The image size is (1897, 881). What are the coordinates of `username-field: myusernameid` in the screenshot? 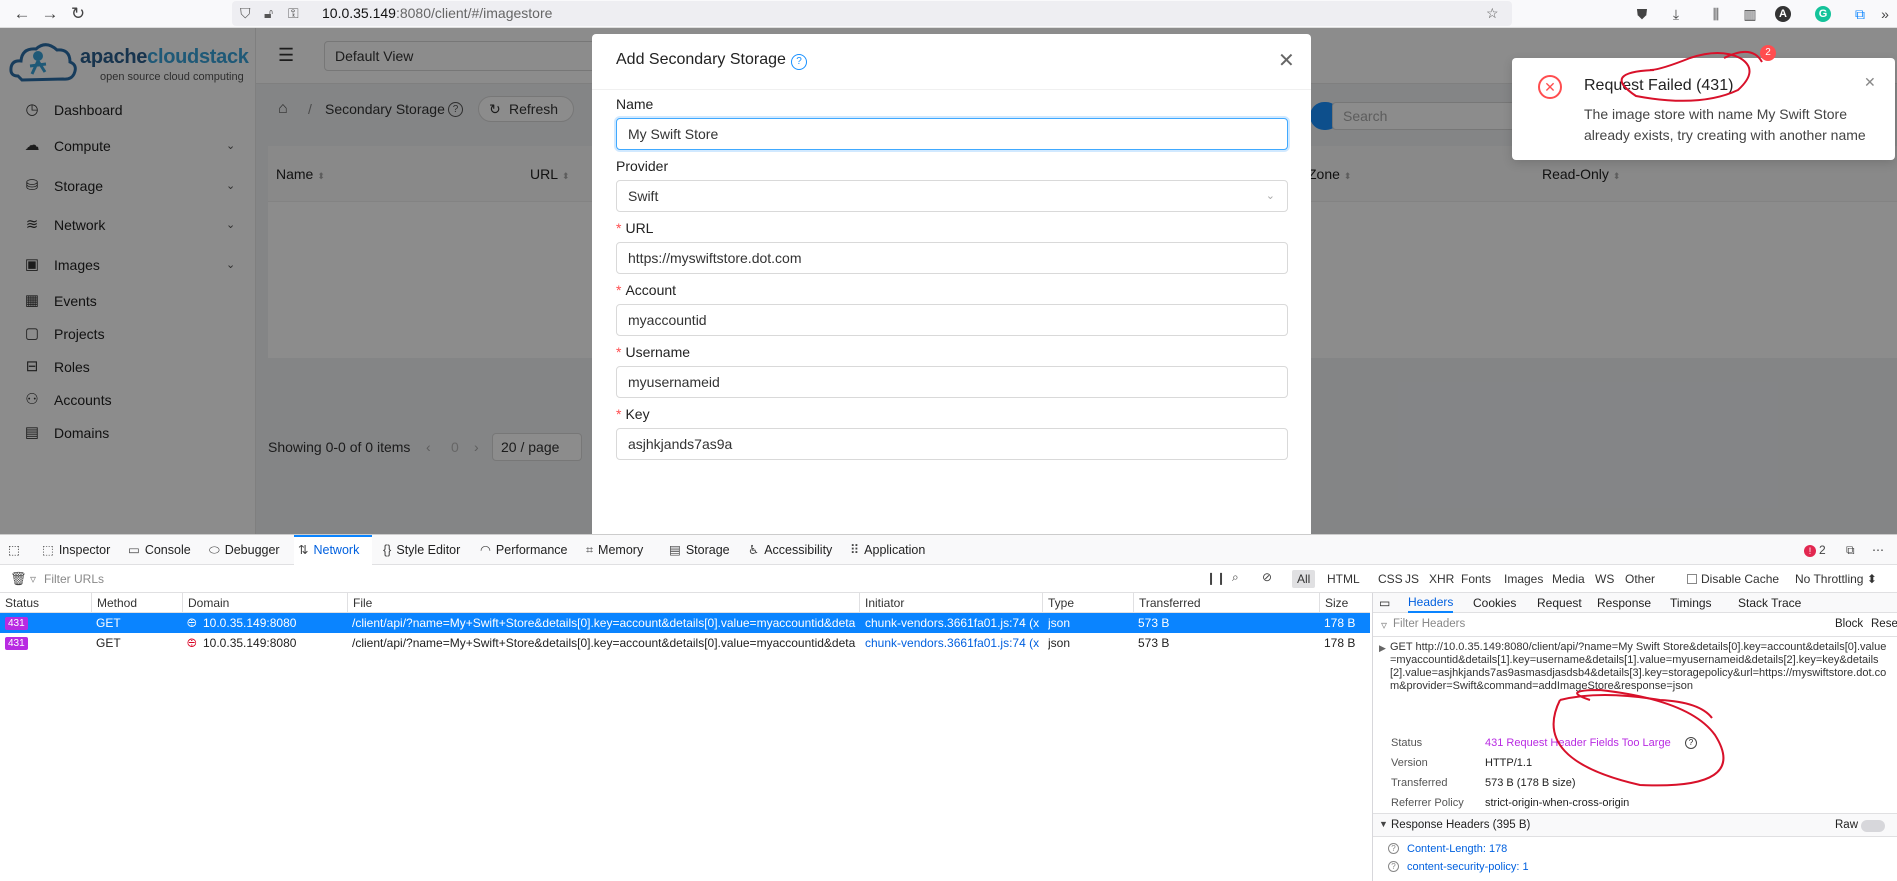 It's located at (952, 382).